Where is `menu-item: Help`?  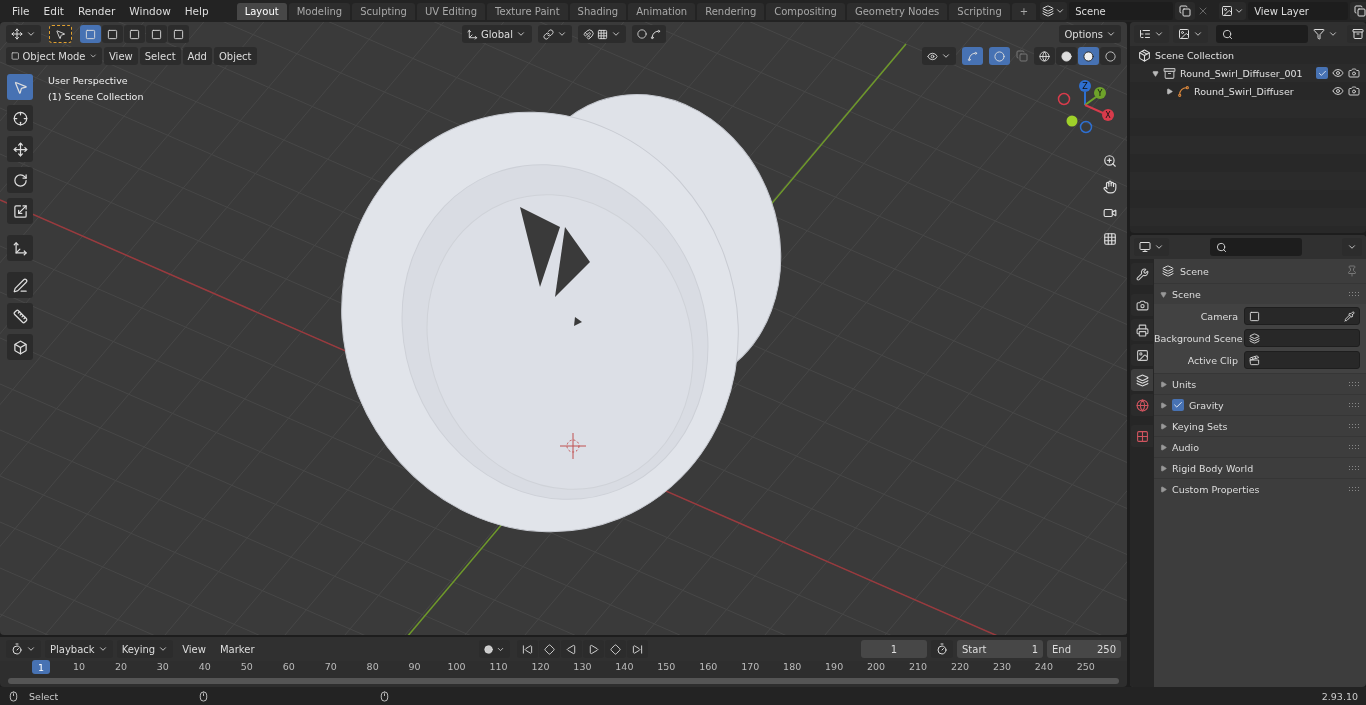 menu-item: Help is located at coordinates (196, 11).